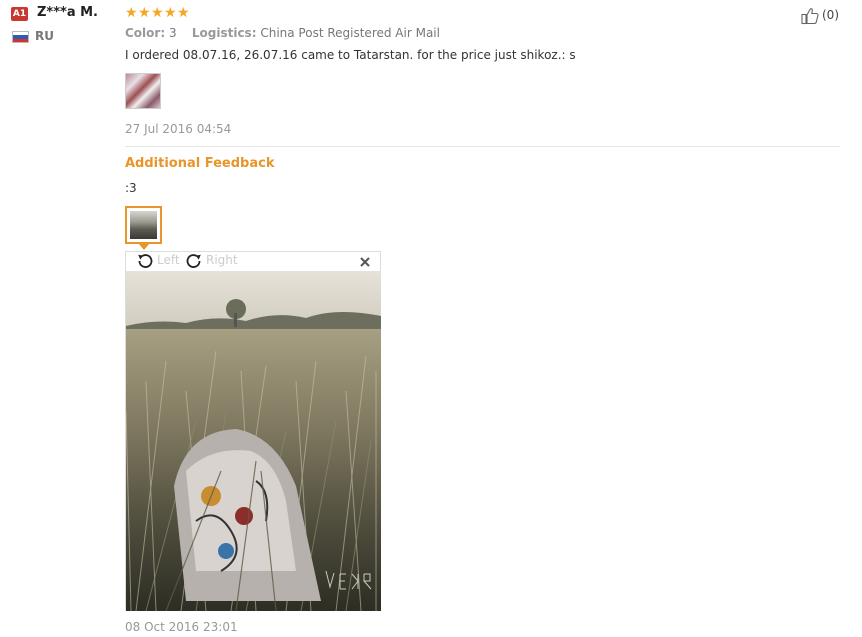 The width and height of the screenshot is (862, 637). I want to click on color-value: 3, so click(172, 33).